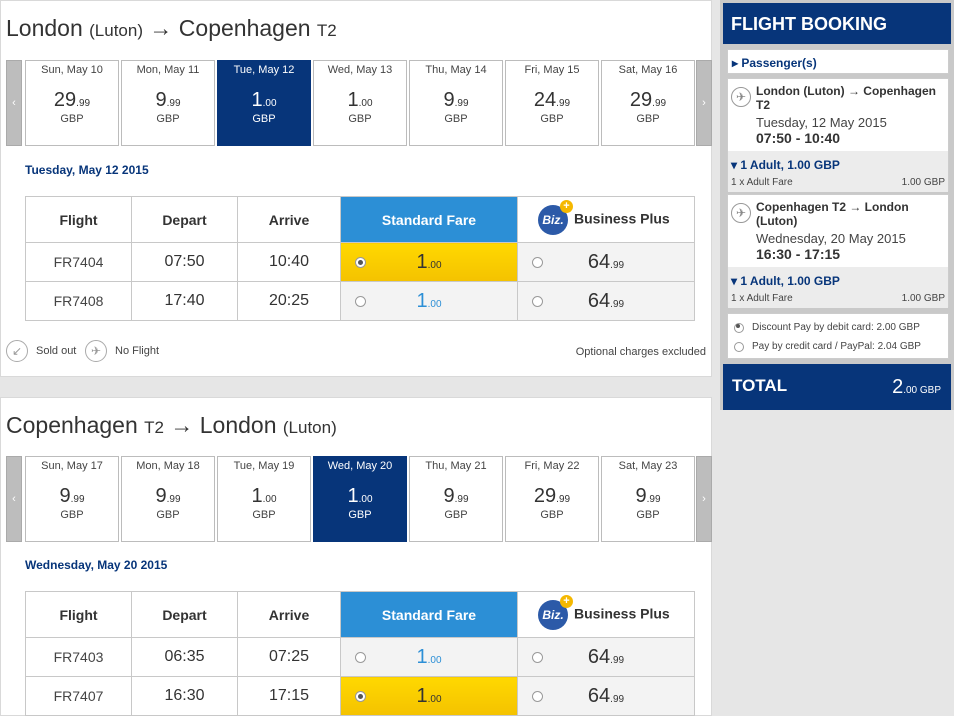  What do you see at coordinates (606, 614) in the screenshot?
I see `col-business-plus: Biz.Business Plus` at bounding box center [606, 614].